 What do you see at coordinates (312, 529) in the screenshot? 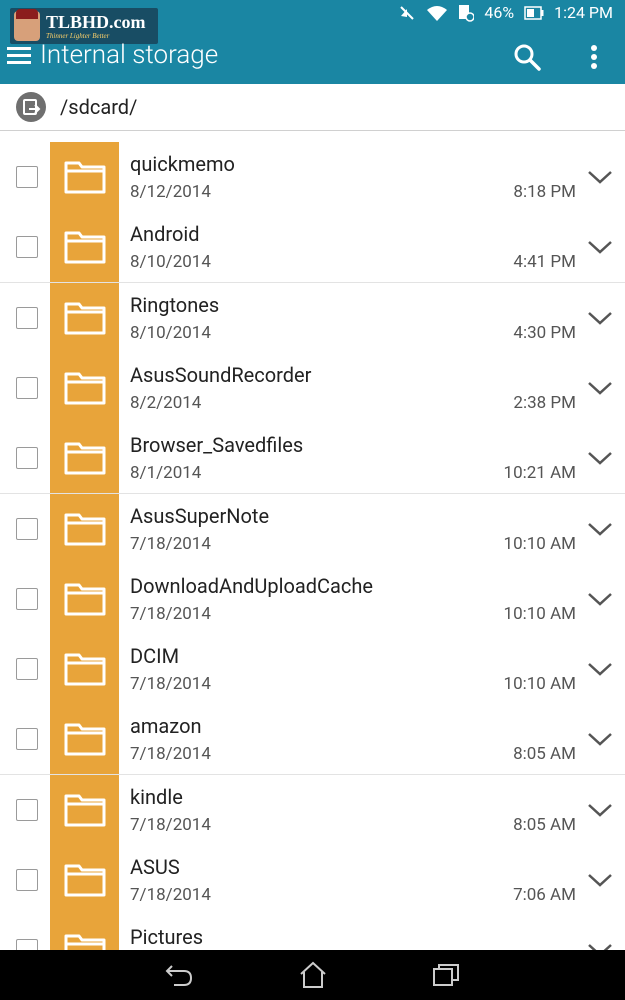
I see `file-row: AsusSuperNote 7/18/2014 10:10 AM` at bounding box center [312, 529].